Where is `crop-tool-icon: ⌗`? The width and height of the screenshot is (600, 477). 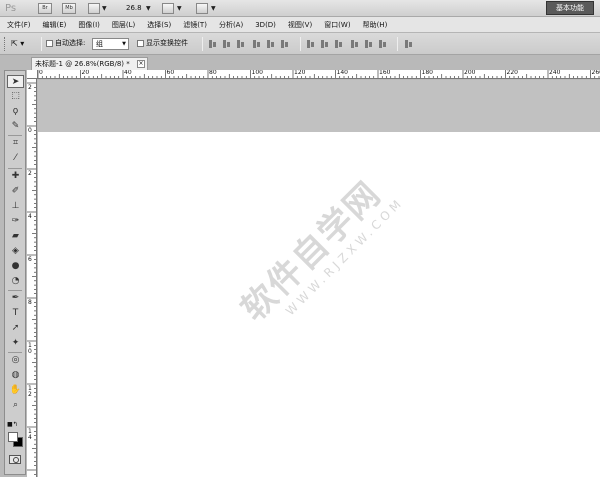 crop-tool-icon: ⌗ is located at coordinates (15, 143).